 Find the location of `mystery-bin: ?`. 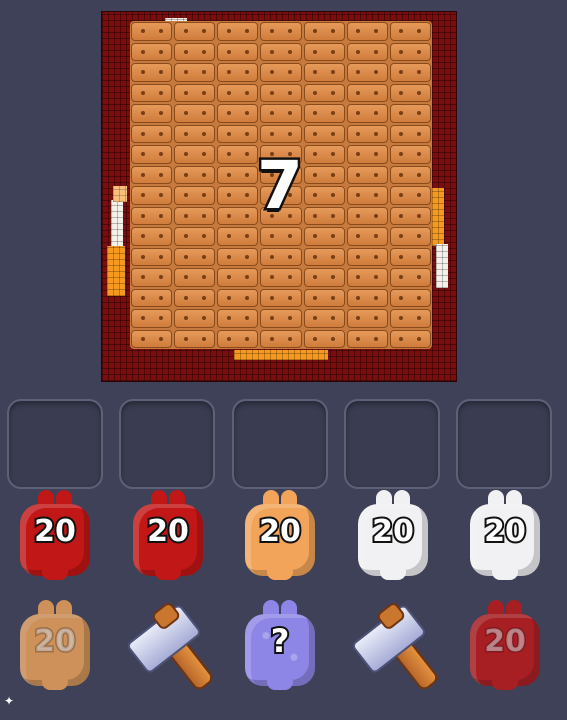

mystery-bin: ? is located at coordinates (280, 645).